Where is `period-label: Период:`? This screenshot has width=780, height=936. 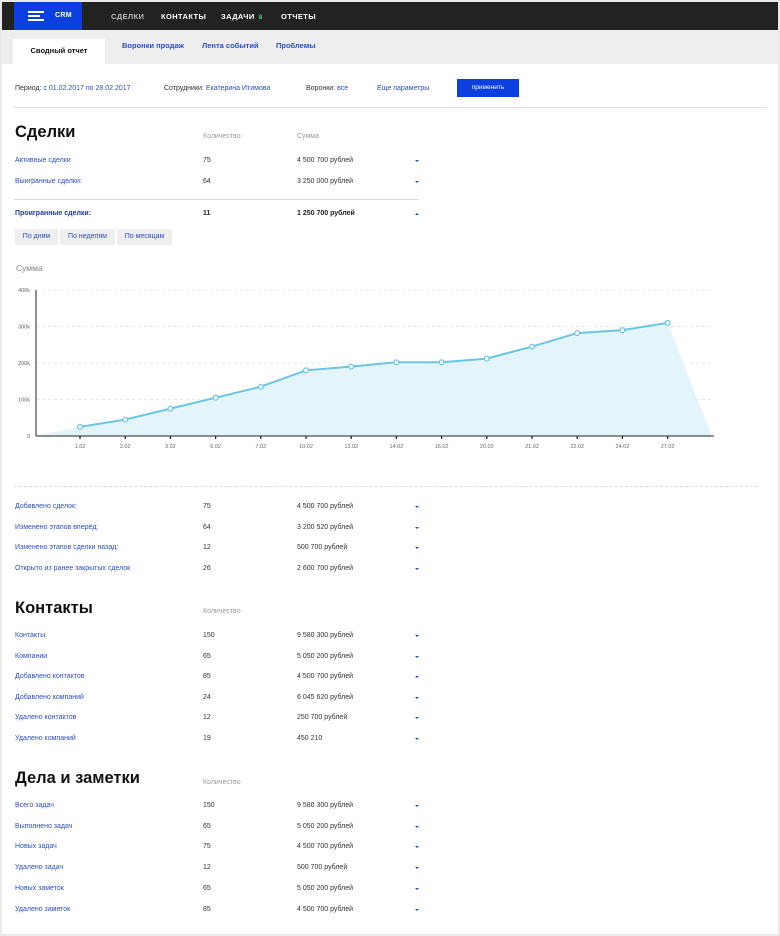
period-label: Период: is located at coordinates (28, 88).